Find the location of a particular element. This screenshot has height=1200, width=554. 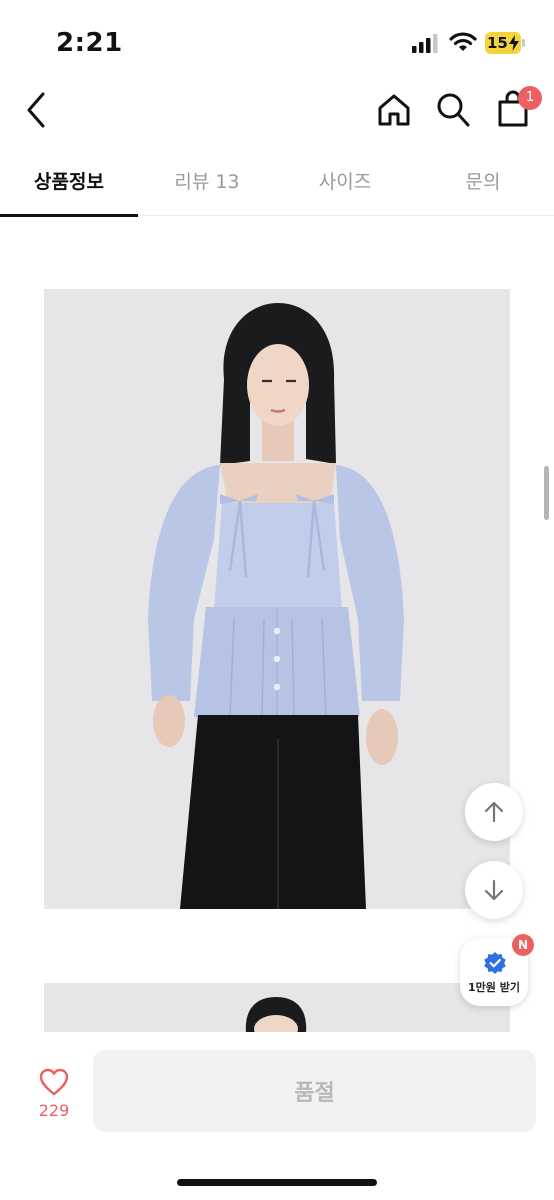

battery-body: 15 is located at coordinates (503, 43).